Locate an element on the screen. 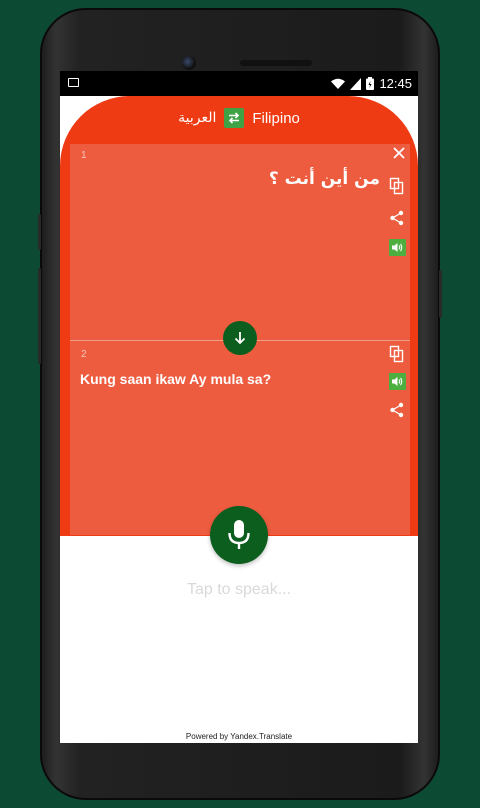  microphone-button is located at coordinates (239, 535).